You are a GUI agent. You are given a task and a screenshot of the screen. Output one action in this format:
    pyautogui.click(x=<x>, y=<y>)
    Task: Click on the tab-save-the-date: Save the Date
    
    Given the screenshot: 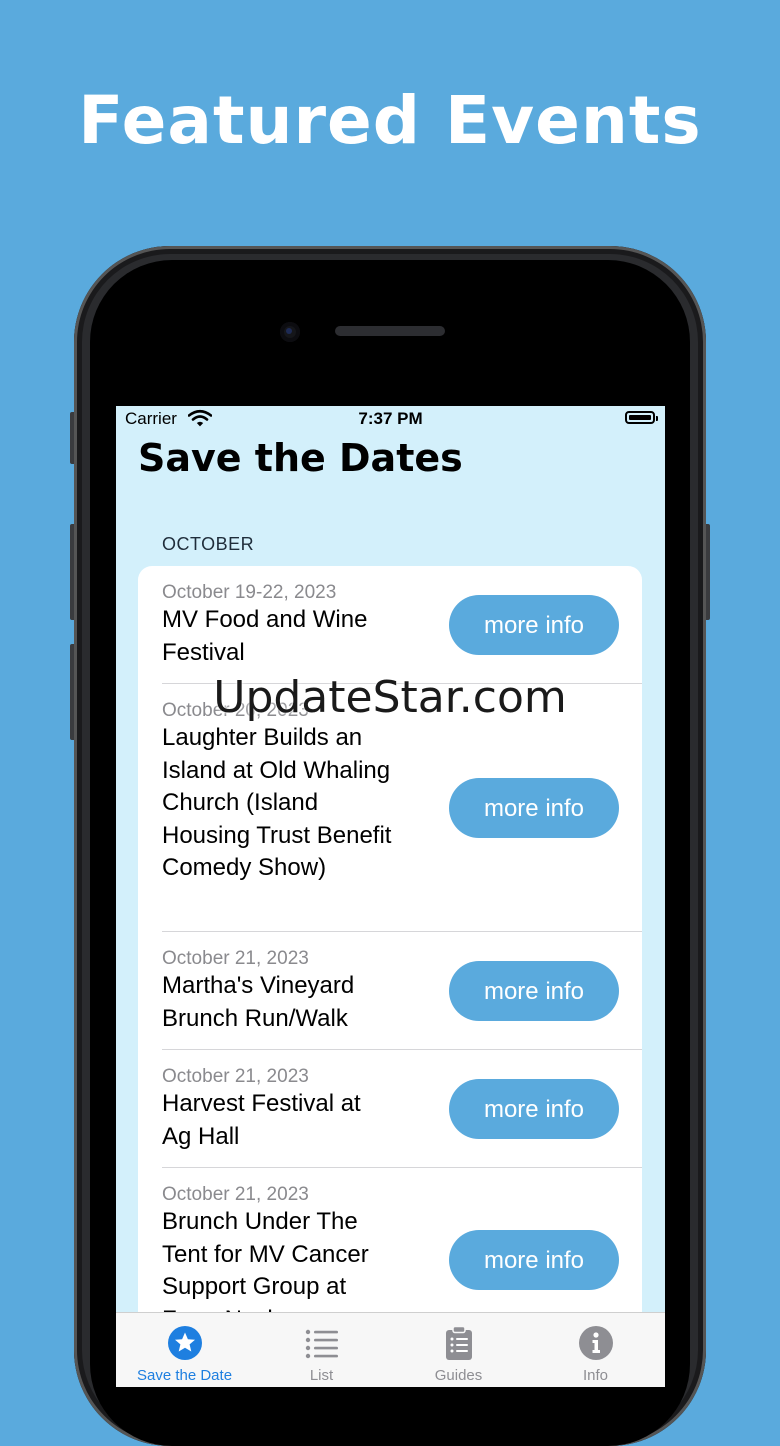 What is the action you would take?
    pyautogui.click(x=184, y=1350)
    